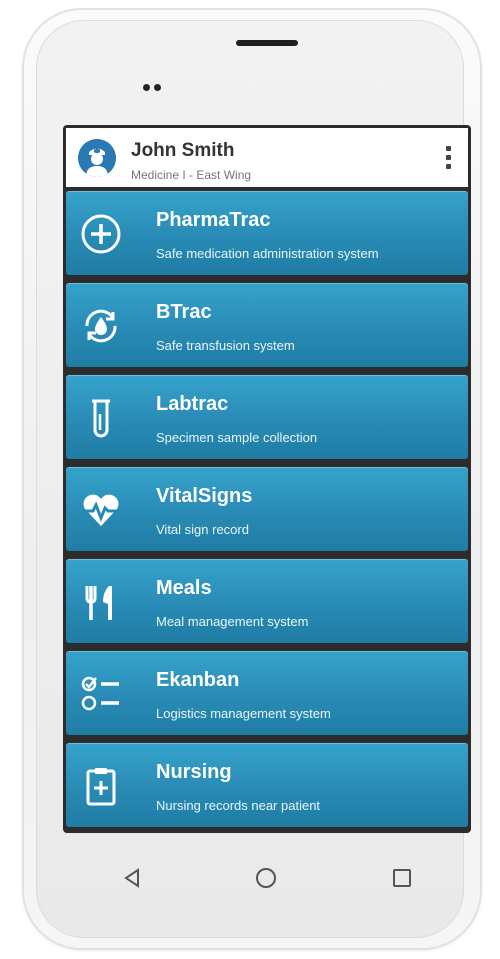  Describe the element at coordinates (146, 87) in the screenshot. I see `front-camera` at that location.